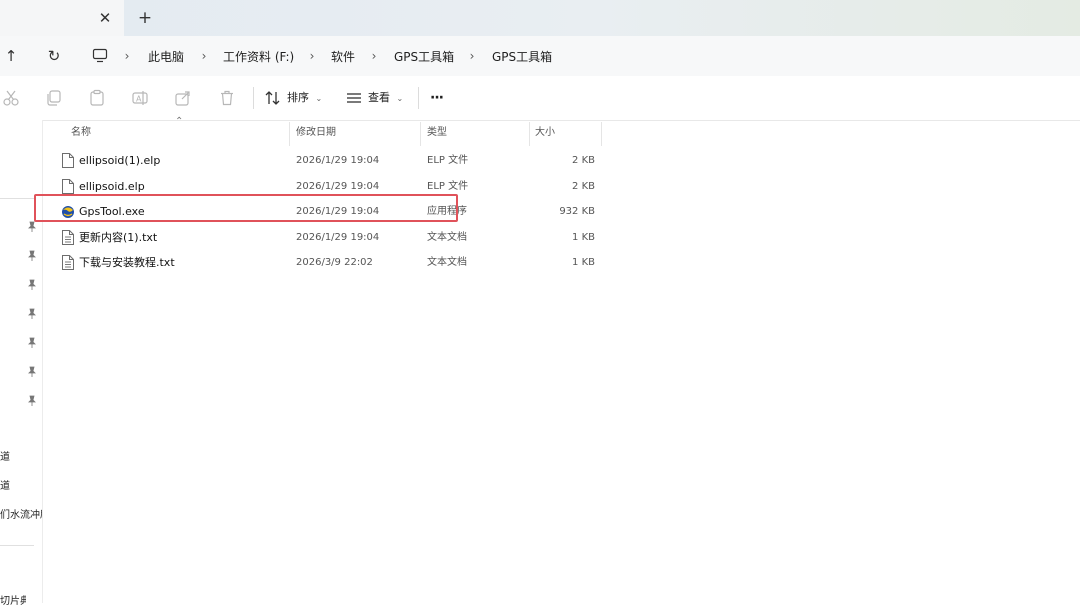 Image resolution: width=1080 pixels, height=609 pixels. I want to click on file-size: 932 KB, so click(577, 211).